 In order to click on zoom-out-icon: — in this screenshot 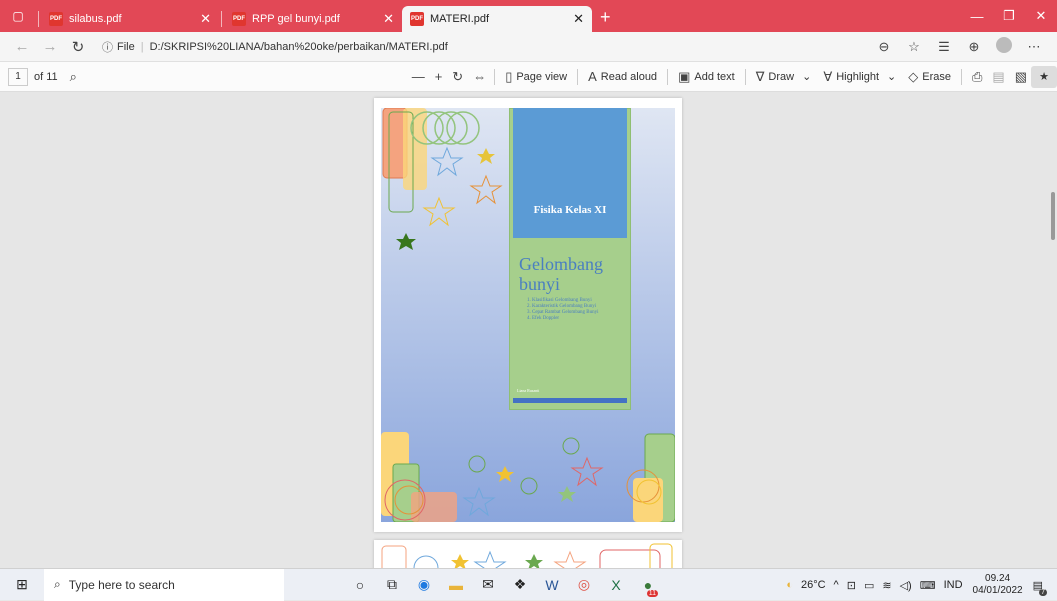, I will do `click(418, 76)`.